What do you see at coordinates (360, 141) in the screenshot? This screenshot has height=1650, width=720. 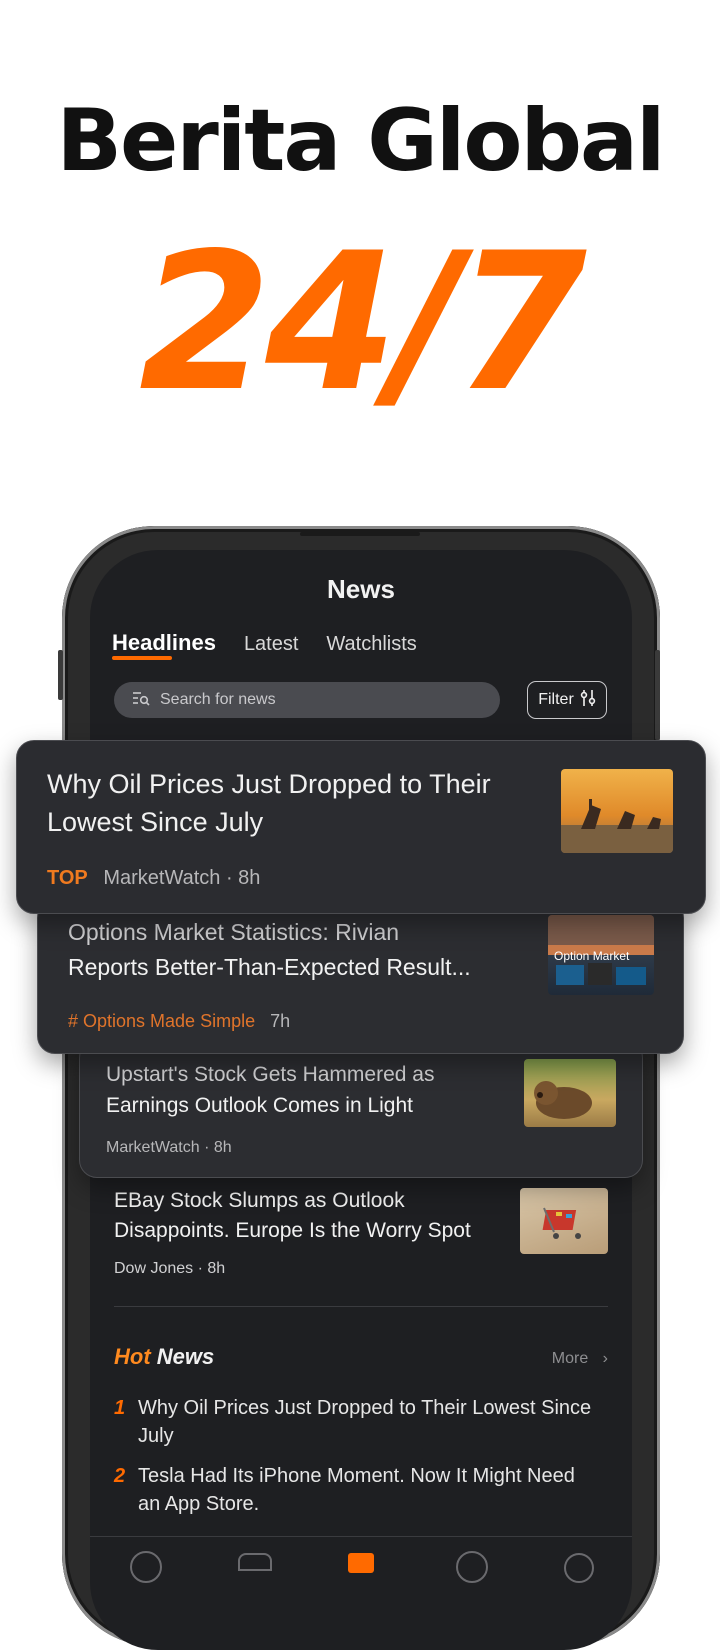 I see `promo-title: Berita Global` at bounding box center [360, 141].